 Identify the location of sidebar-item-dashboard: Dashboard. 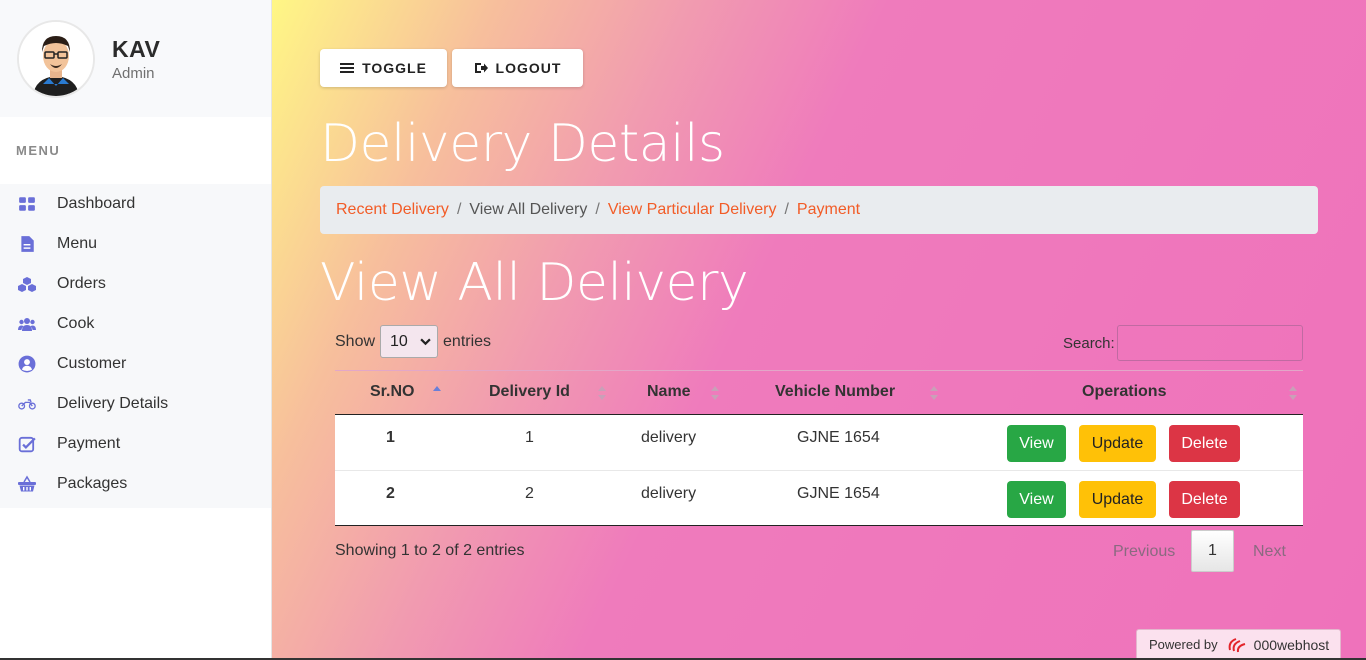
(135, 204).